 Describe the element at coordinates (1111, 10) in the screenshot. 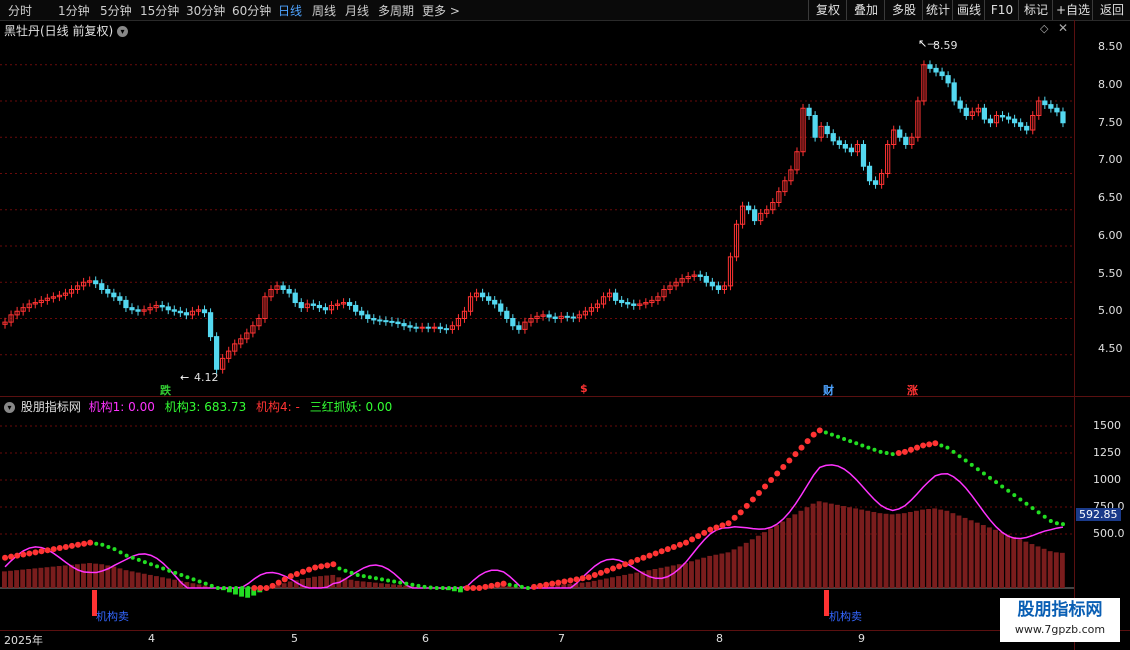

I see `back-button: 返回` at that location.